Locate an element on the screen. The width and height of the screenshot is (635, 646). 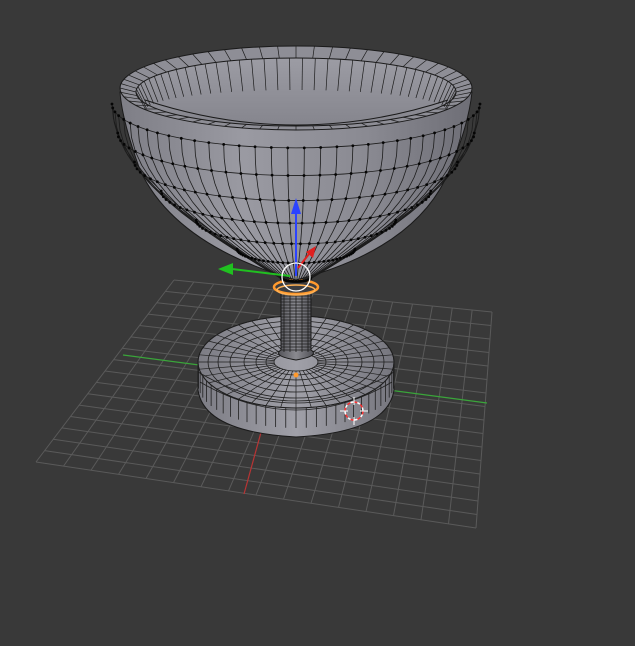
y-arrow-head is located at coordinates (225, 269).